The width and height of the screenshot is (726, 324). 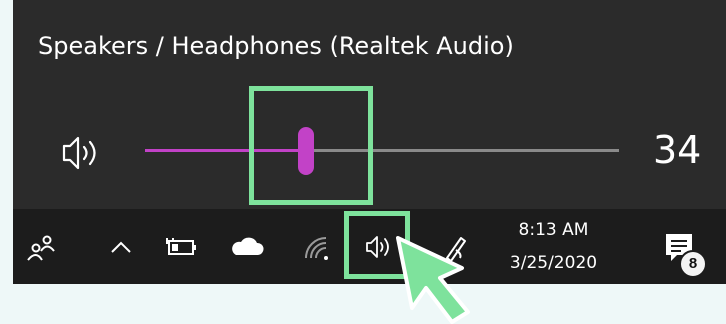 I want to click on people-icon, so click(x=41, y=247).